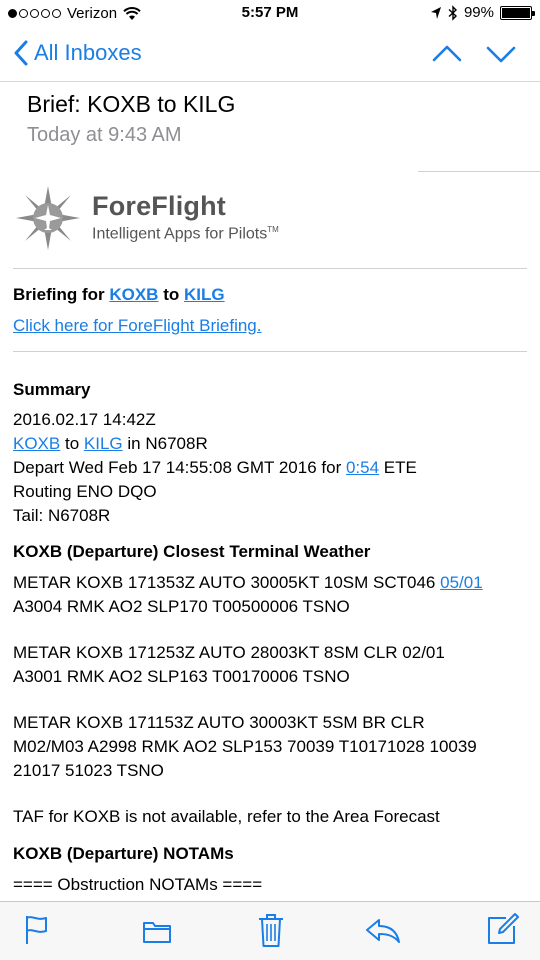  Describe the element at coordinates (131, 104) in the screenshot. I see `message-subject: Brief: KOXB to KILG` at that location.